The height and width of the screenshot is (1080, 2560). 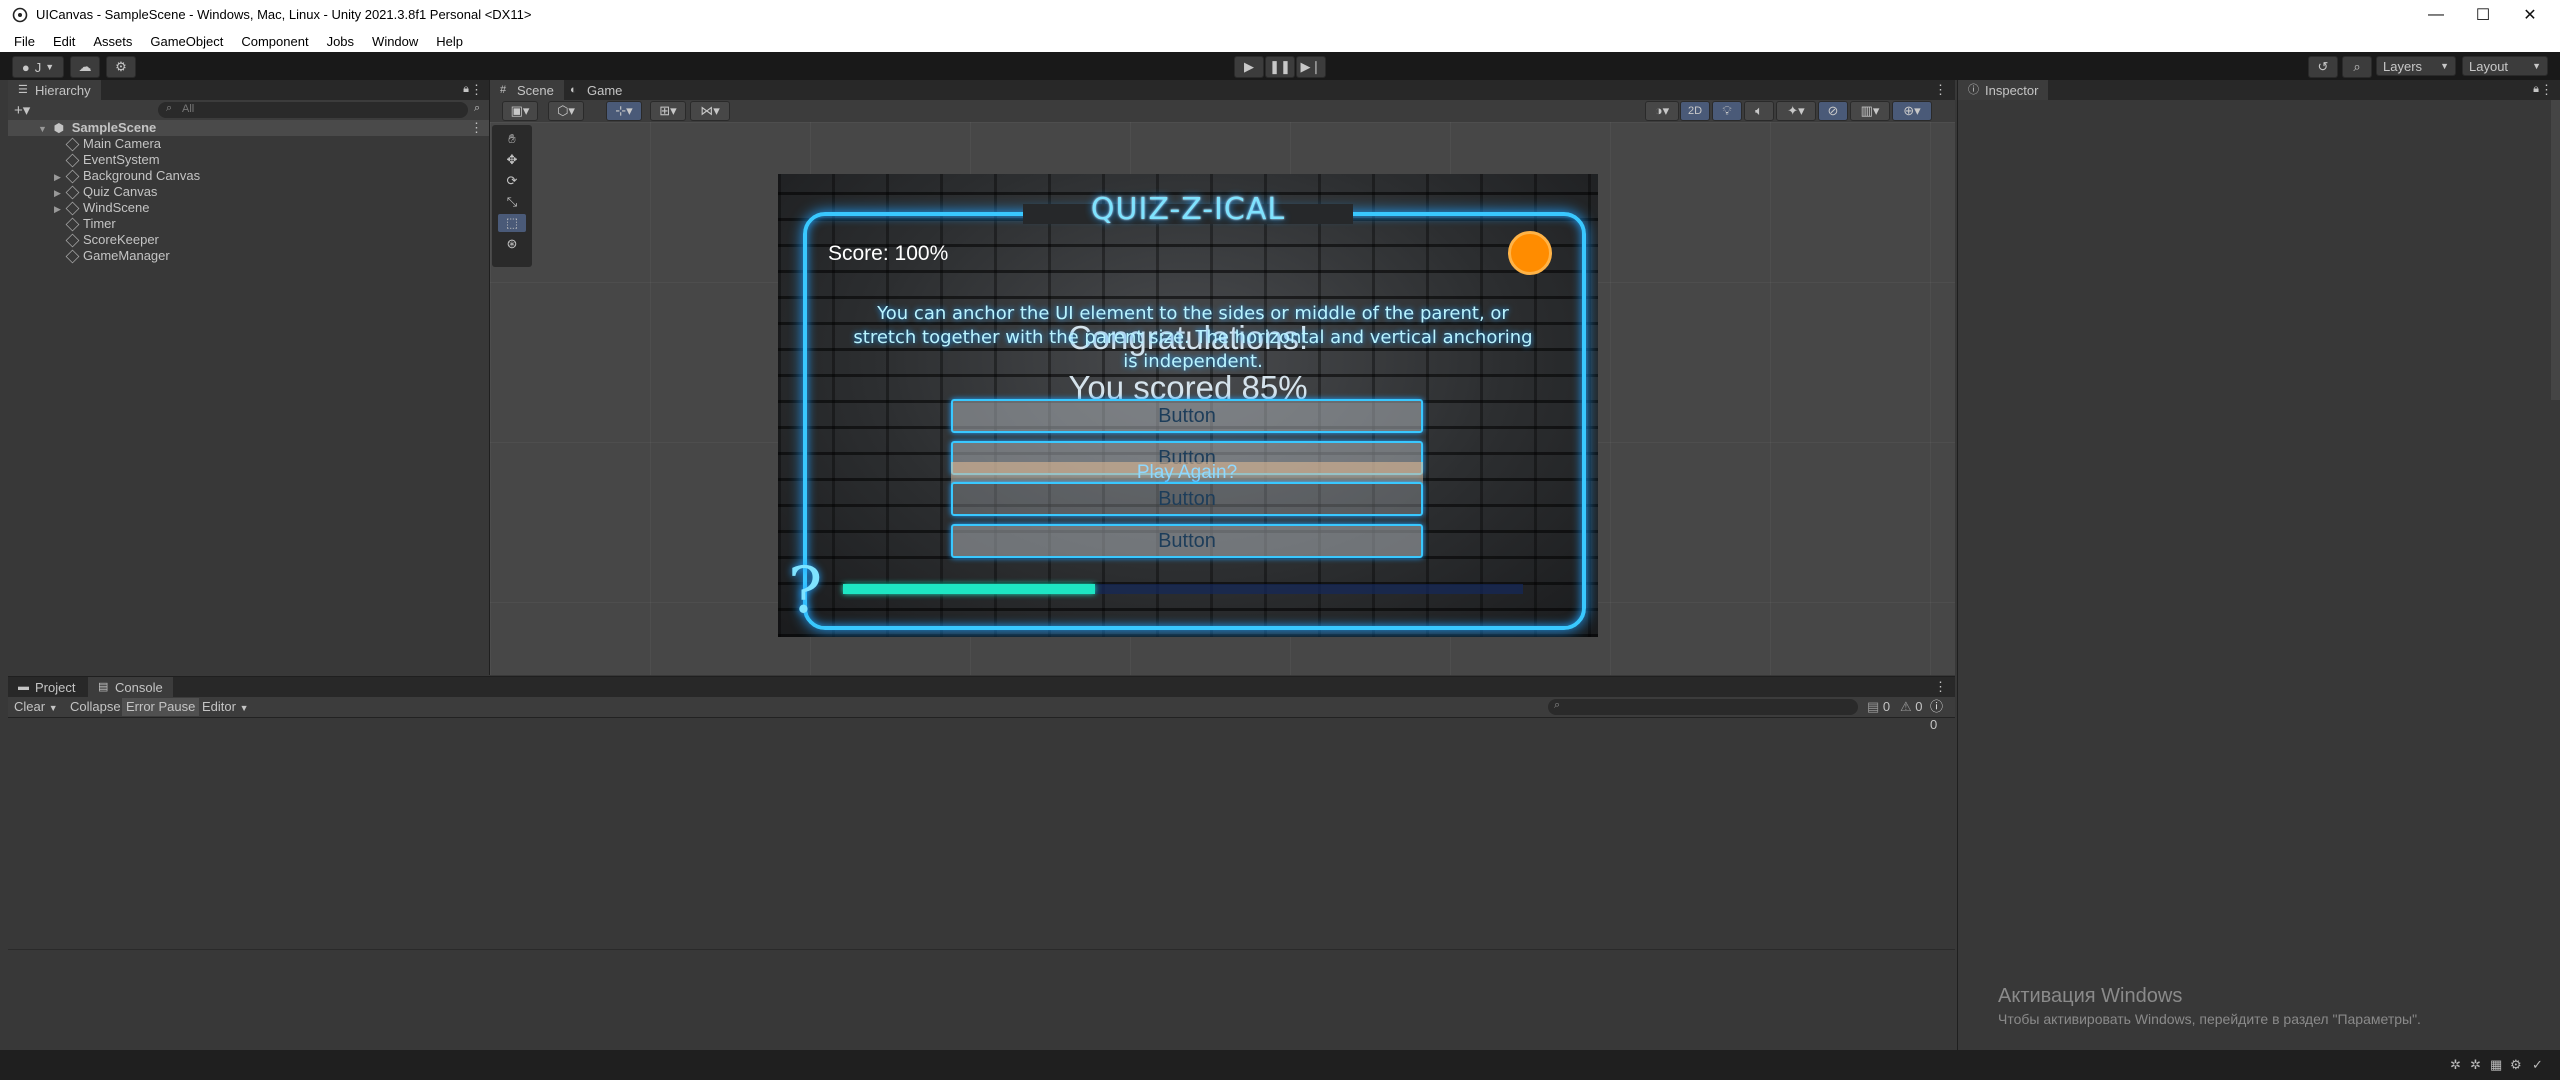 I want to click on pause-button: ❚❚, so click(x=1280, y=67).